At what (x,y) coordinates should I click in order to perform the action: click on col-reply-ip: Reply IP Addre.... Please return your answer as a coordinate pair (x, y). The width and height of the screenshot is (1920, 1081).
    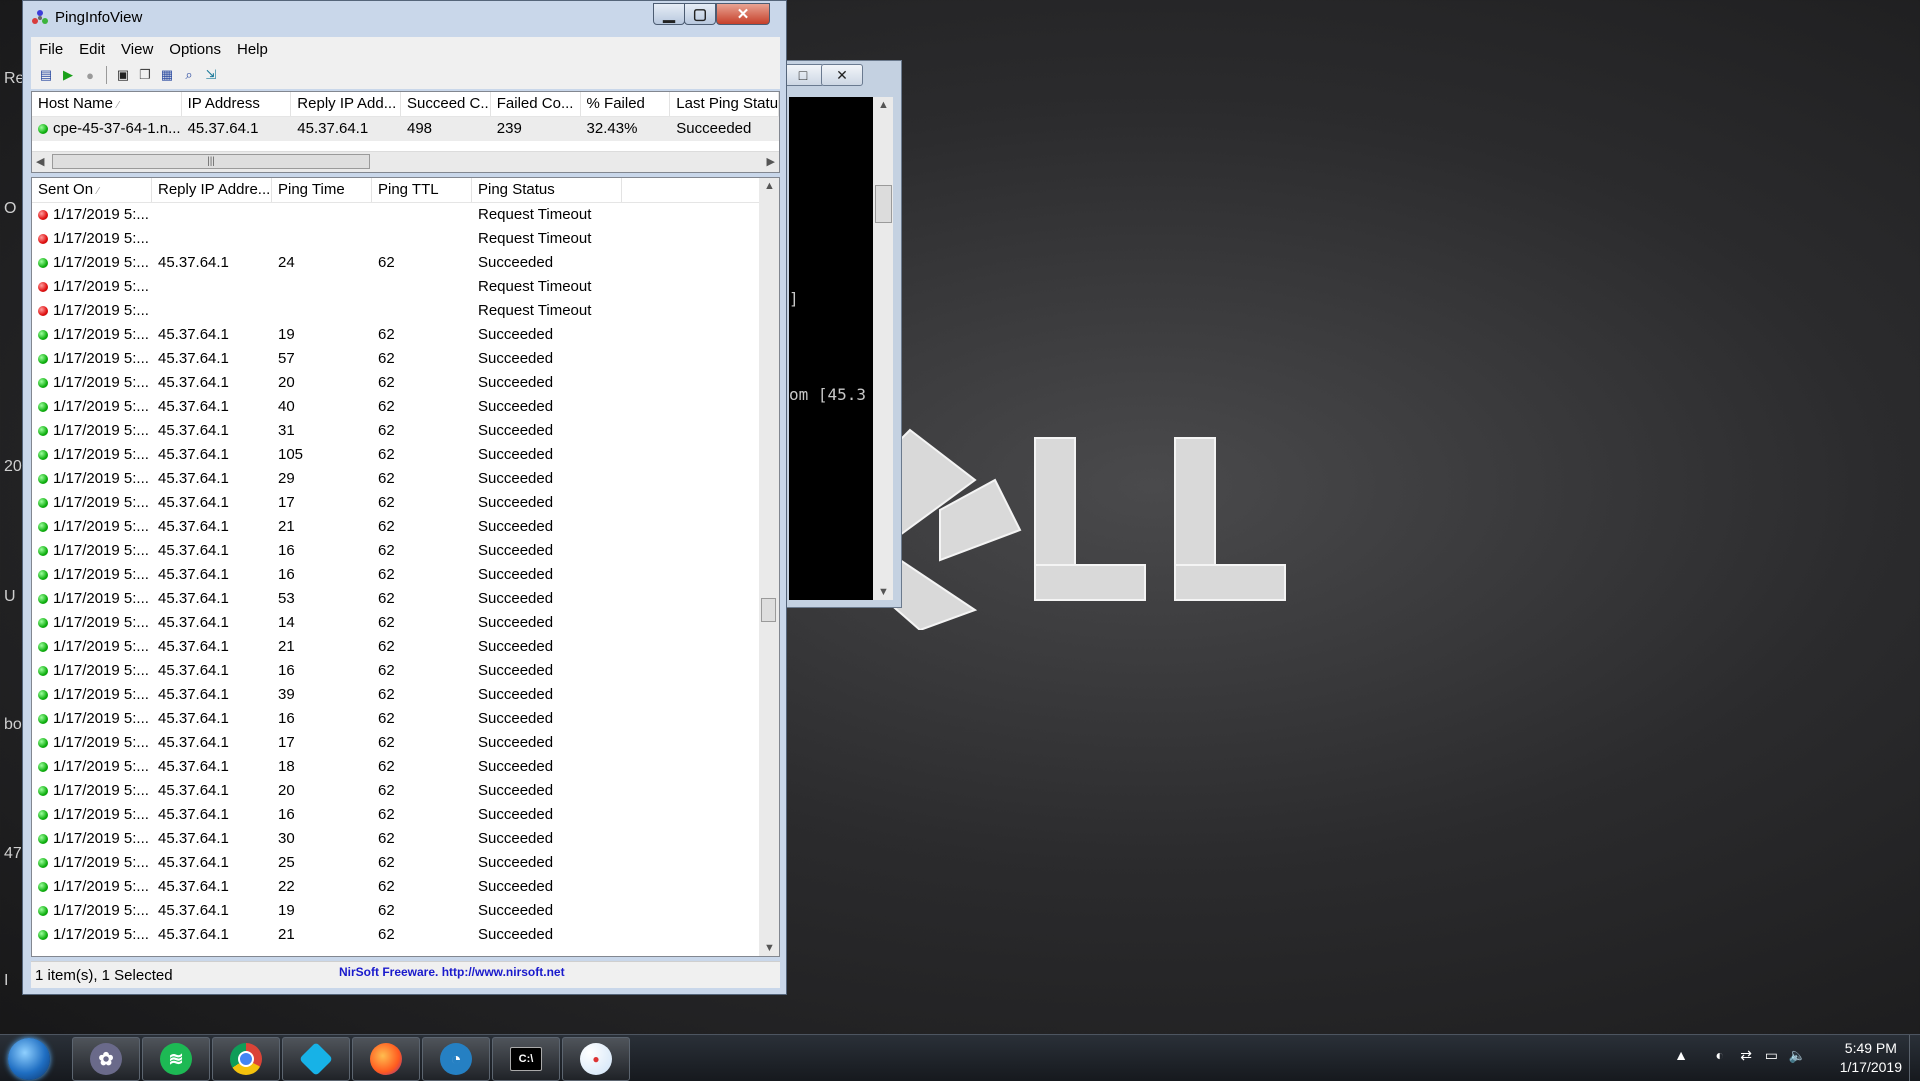
    Looking at the image, I should click on (212, 190).